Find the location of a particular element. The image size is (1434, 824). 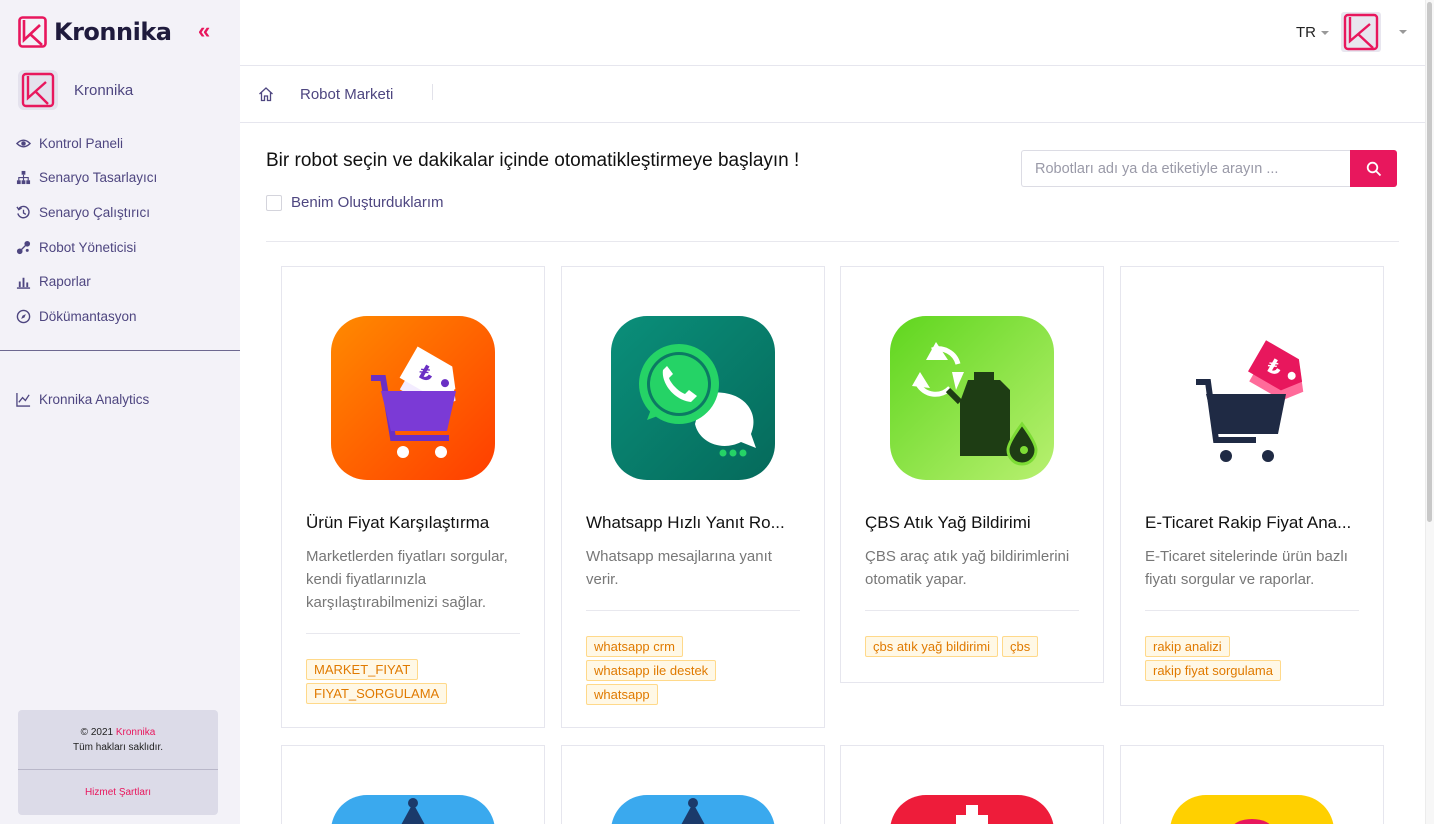

tag: whatsapp crm is located at coordinates (634, 646).